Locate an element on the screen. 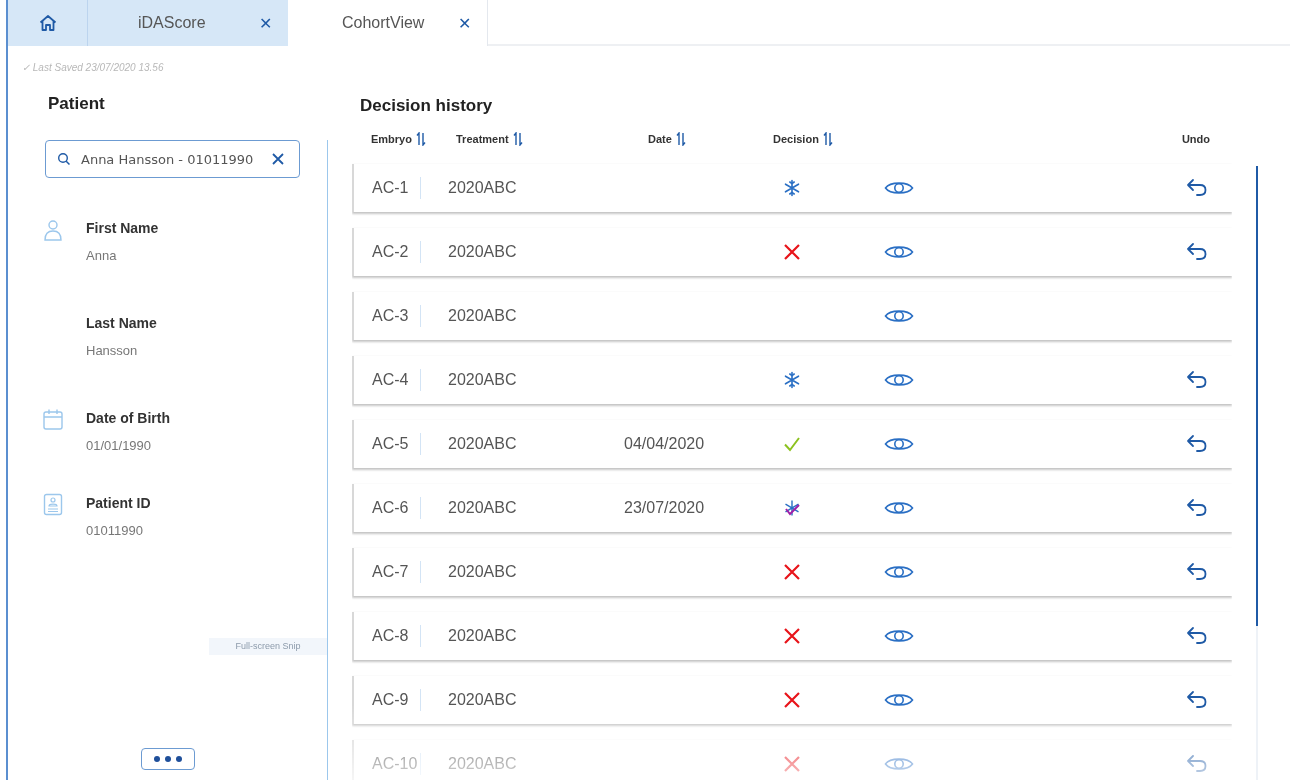  table-row: AC-6 2020ABC 23/07/2020 is located at coordinates (792, 508).